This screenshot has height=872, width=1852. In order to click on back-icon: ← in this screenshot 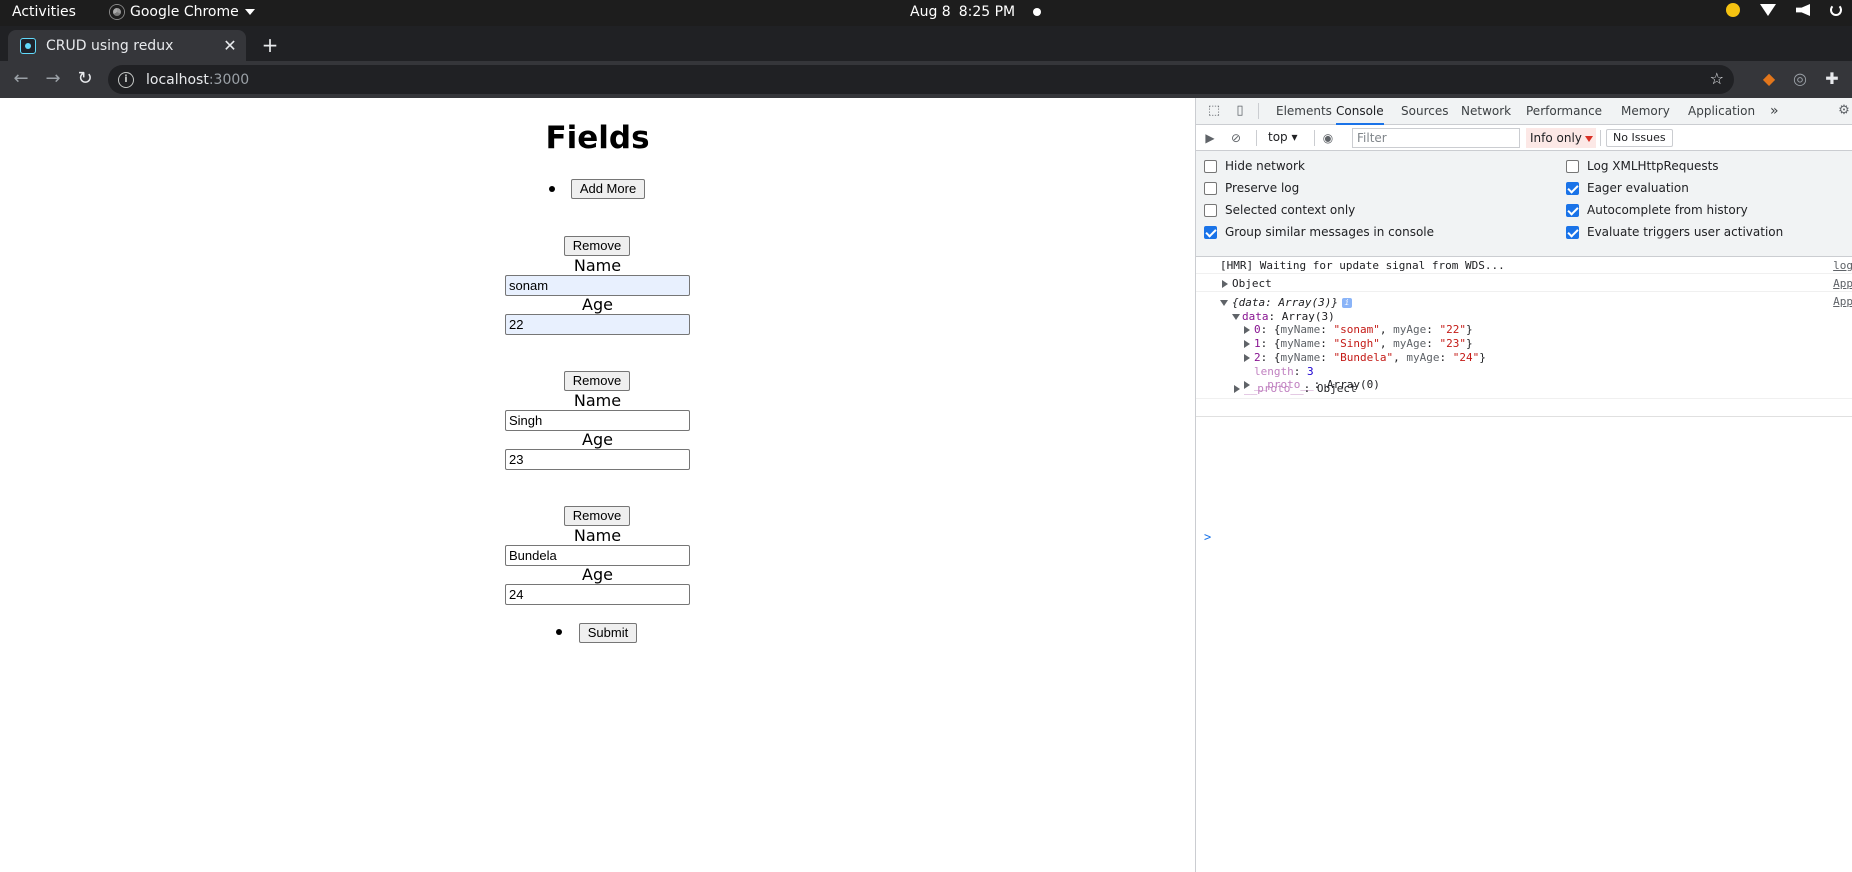, I will do `click(21, 79)`.